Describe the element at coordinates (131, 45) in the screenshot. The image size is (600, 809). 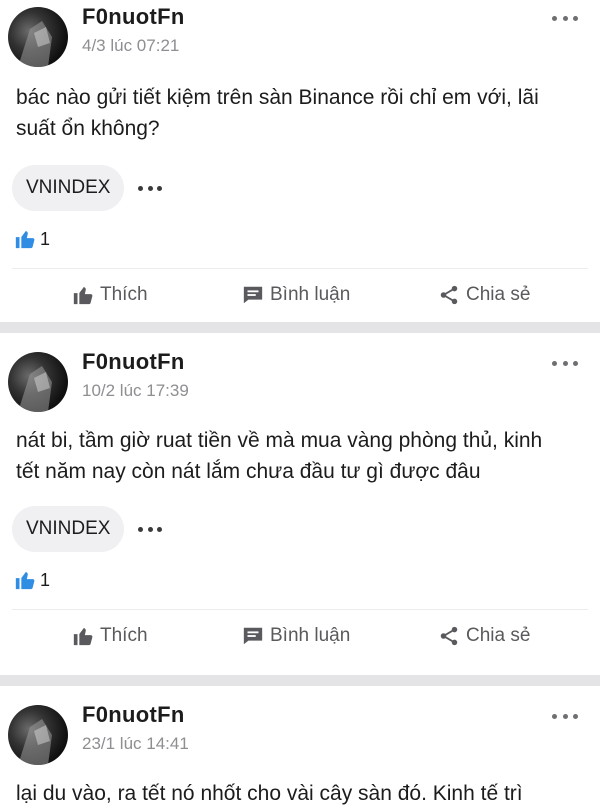
I see `timestamp: 4/3 lúc 07:21` at that location.